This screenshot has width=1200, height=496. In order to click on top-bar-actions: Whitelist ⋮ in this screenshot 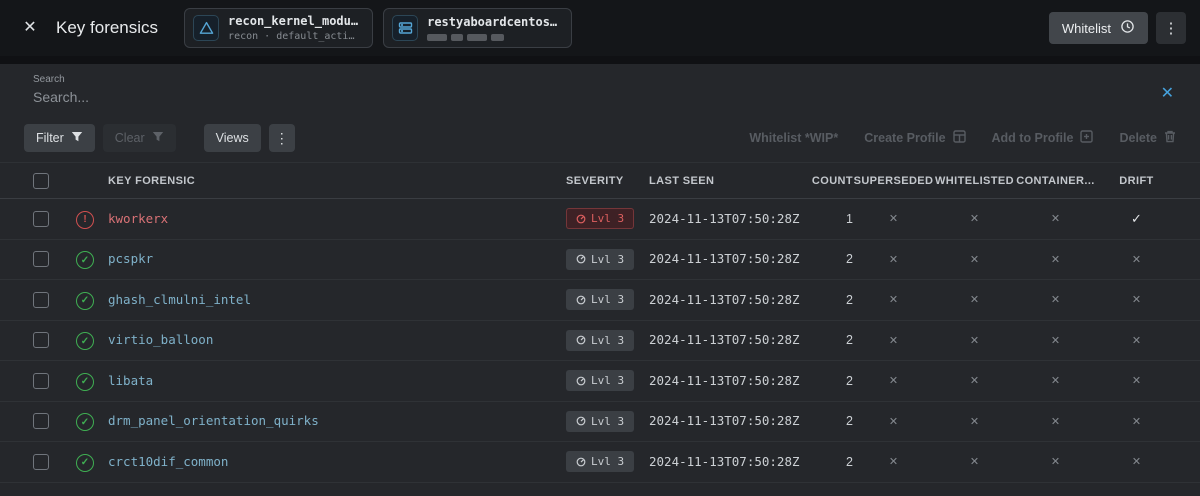, I will do `click(1117, 28)`.